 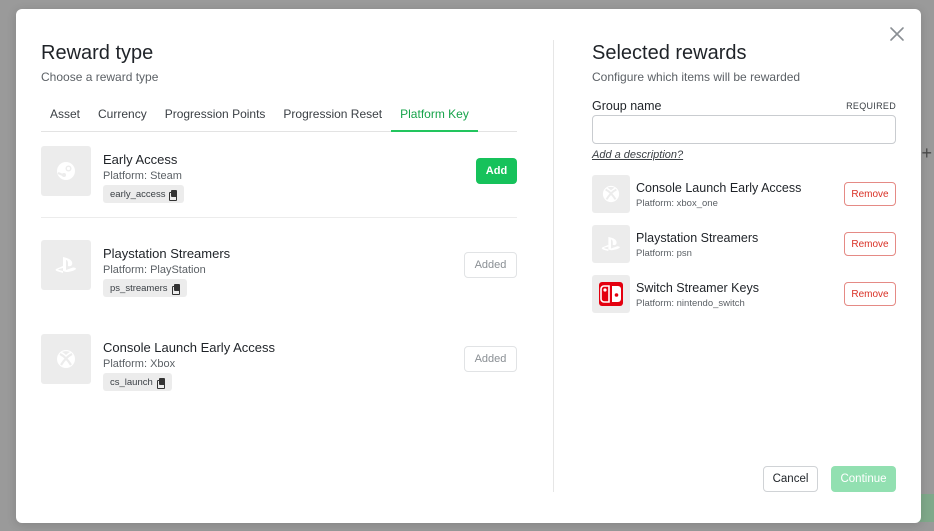 I want to click on continue-button: Continue, so click(x=863, y=479).